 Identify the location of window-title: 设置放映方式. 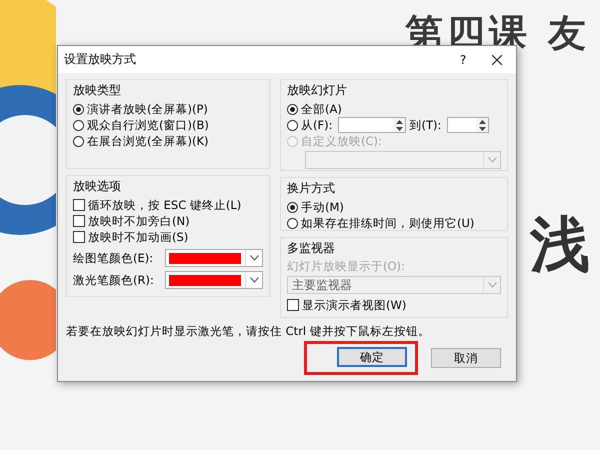
(100, 59).